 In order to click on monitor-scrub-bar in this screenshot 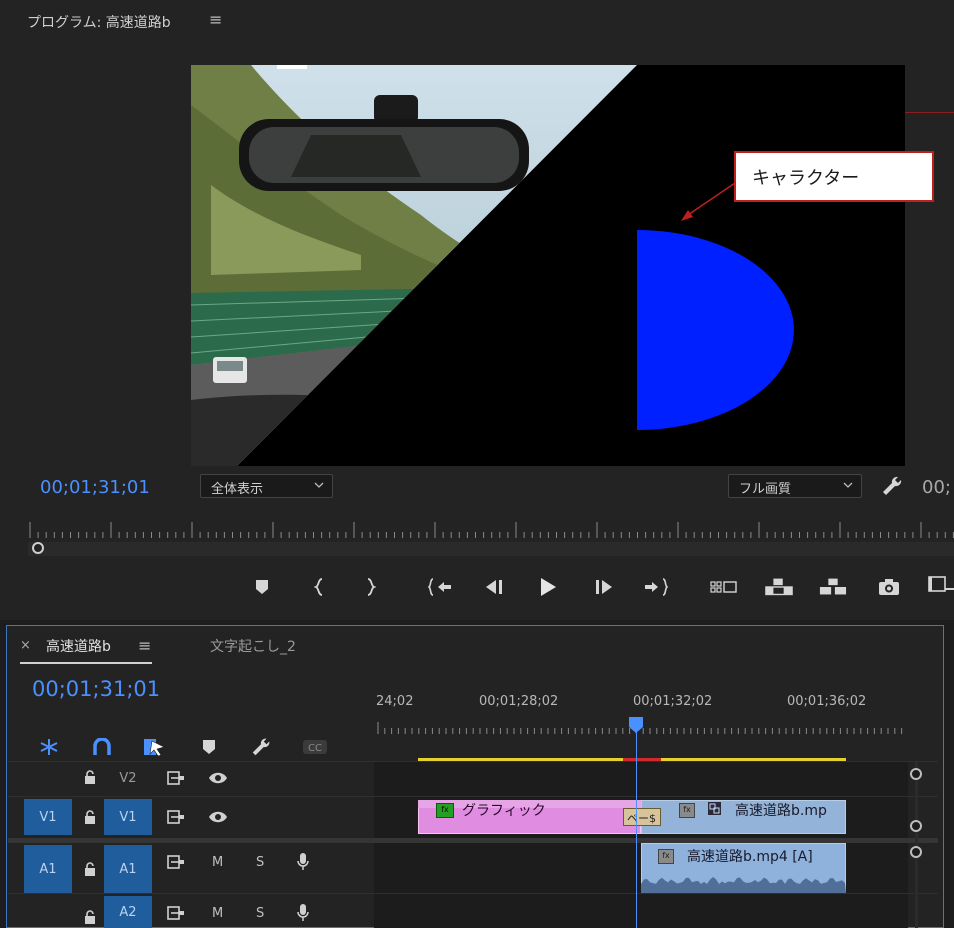, I will do `click(491, 549)`.